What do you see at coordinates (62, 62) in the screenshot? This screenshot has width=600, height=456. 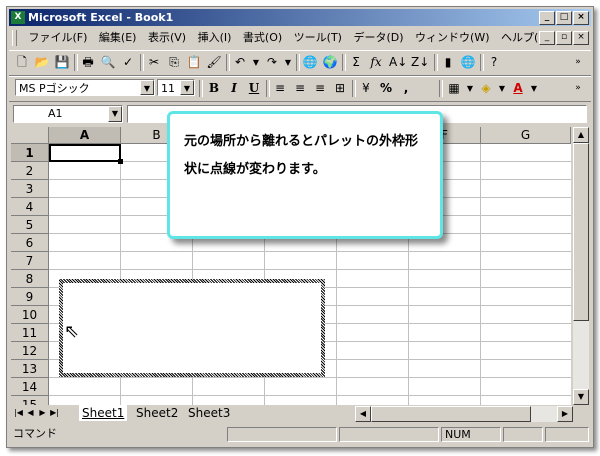 I see `save-icon: 💾` at bounding box center [62, 62].